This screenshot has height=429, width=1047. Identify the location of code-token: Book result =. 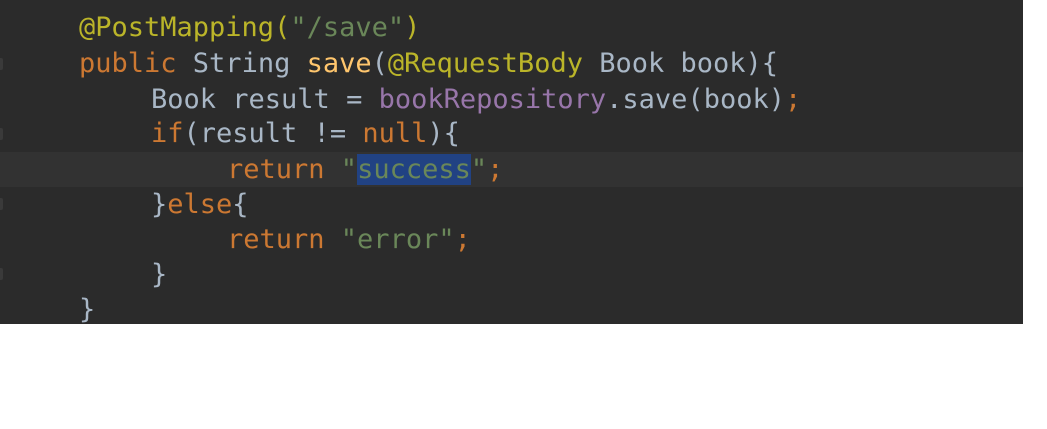
(265, 99).